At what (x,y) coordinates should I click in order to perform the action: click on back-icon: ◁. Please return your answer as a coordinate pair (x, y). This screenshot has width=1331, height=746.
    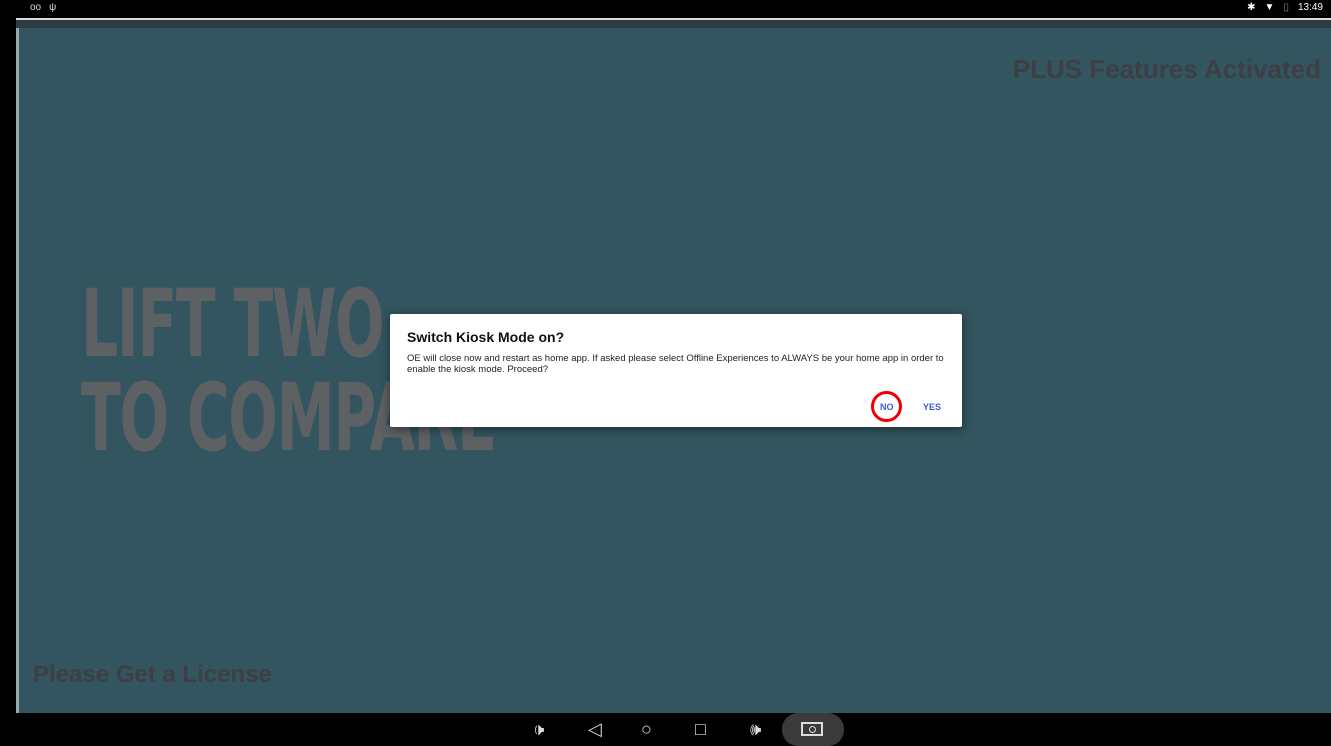
    Looking at the image, I should click on (595, 729).